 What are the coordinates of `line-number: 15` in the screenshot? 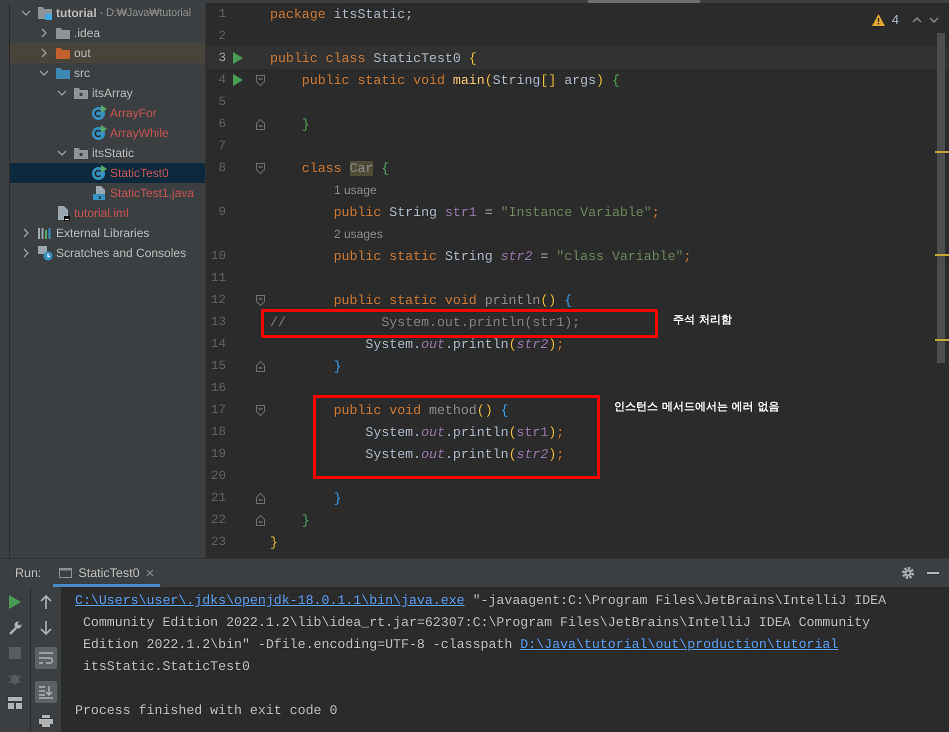 It's located at (218, 366).